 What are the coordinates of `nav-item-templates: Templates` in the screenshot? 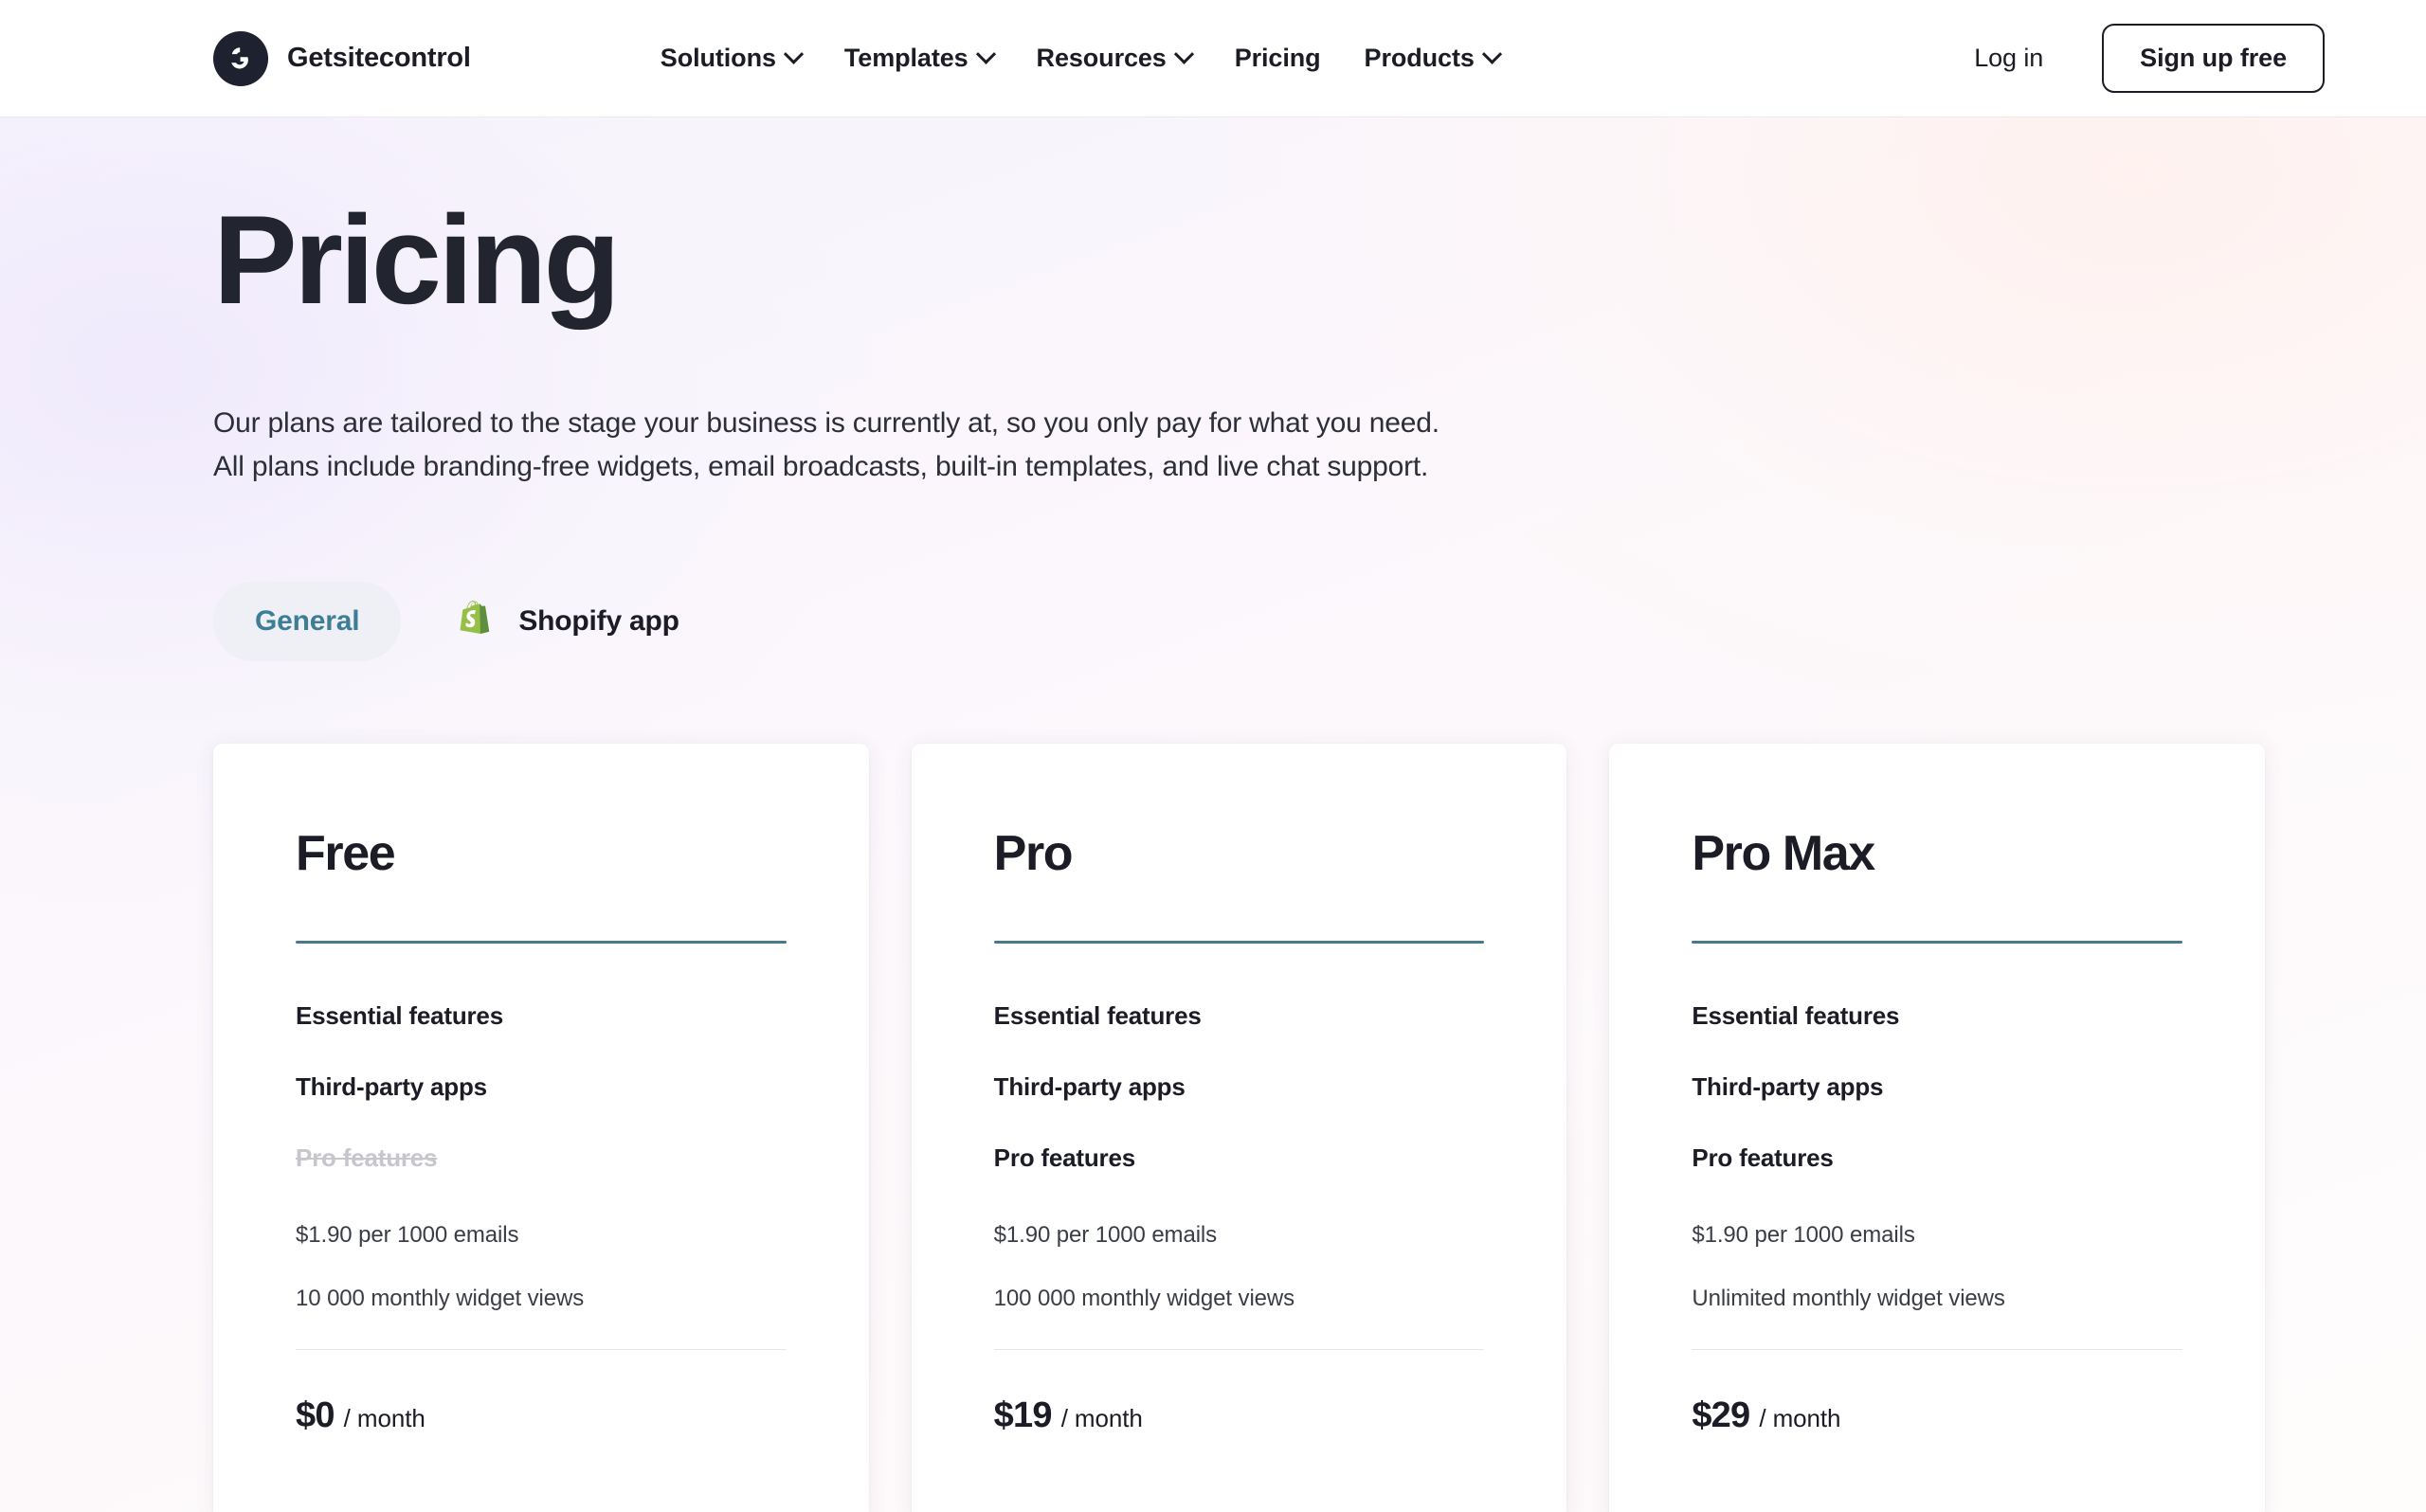 It's located at (919, 58).